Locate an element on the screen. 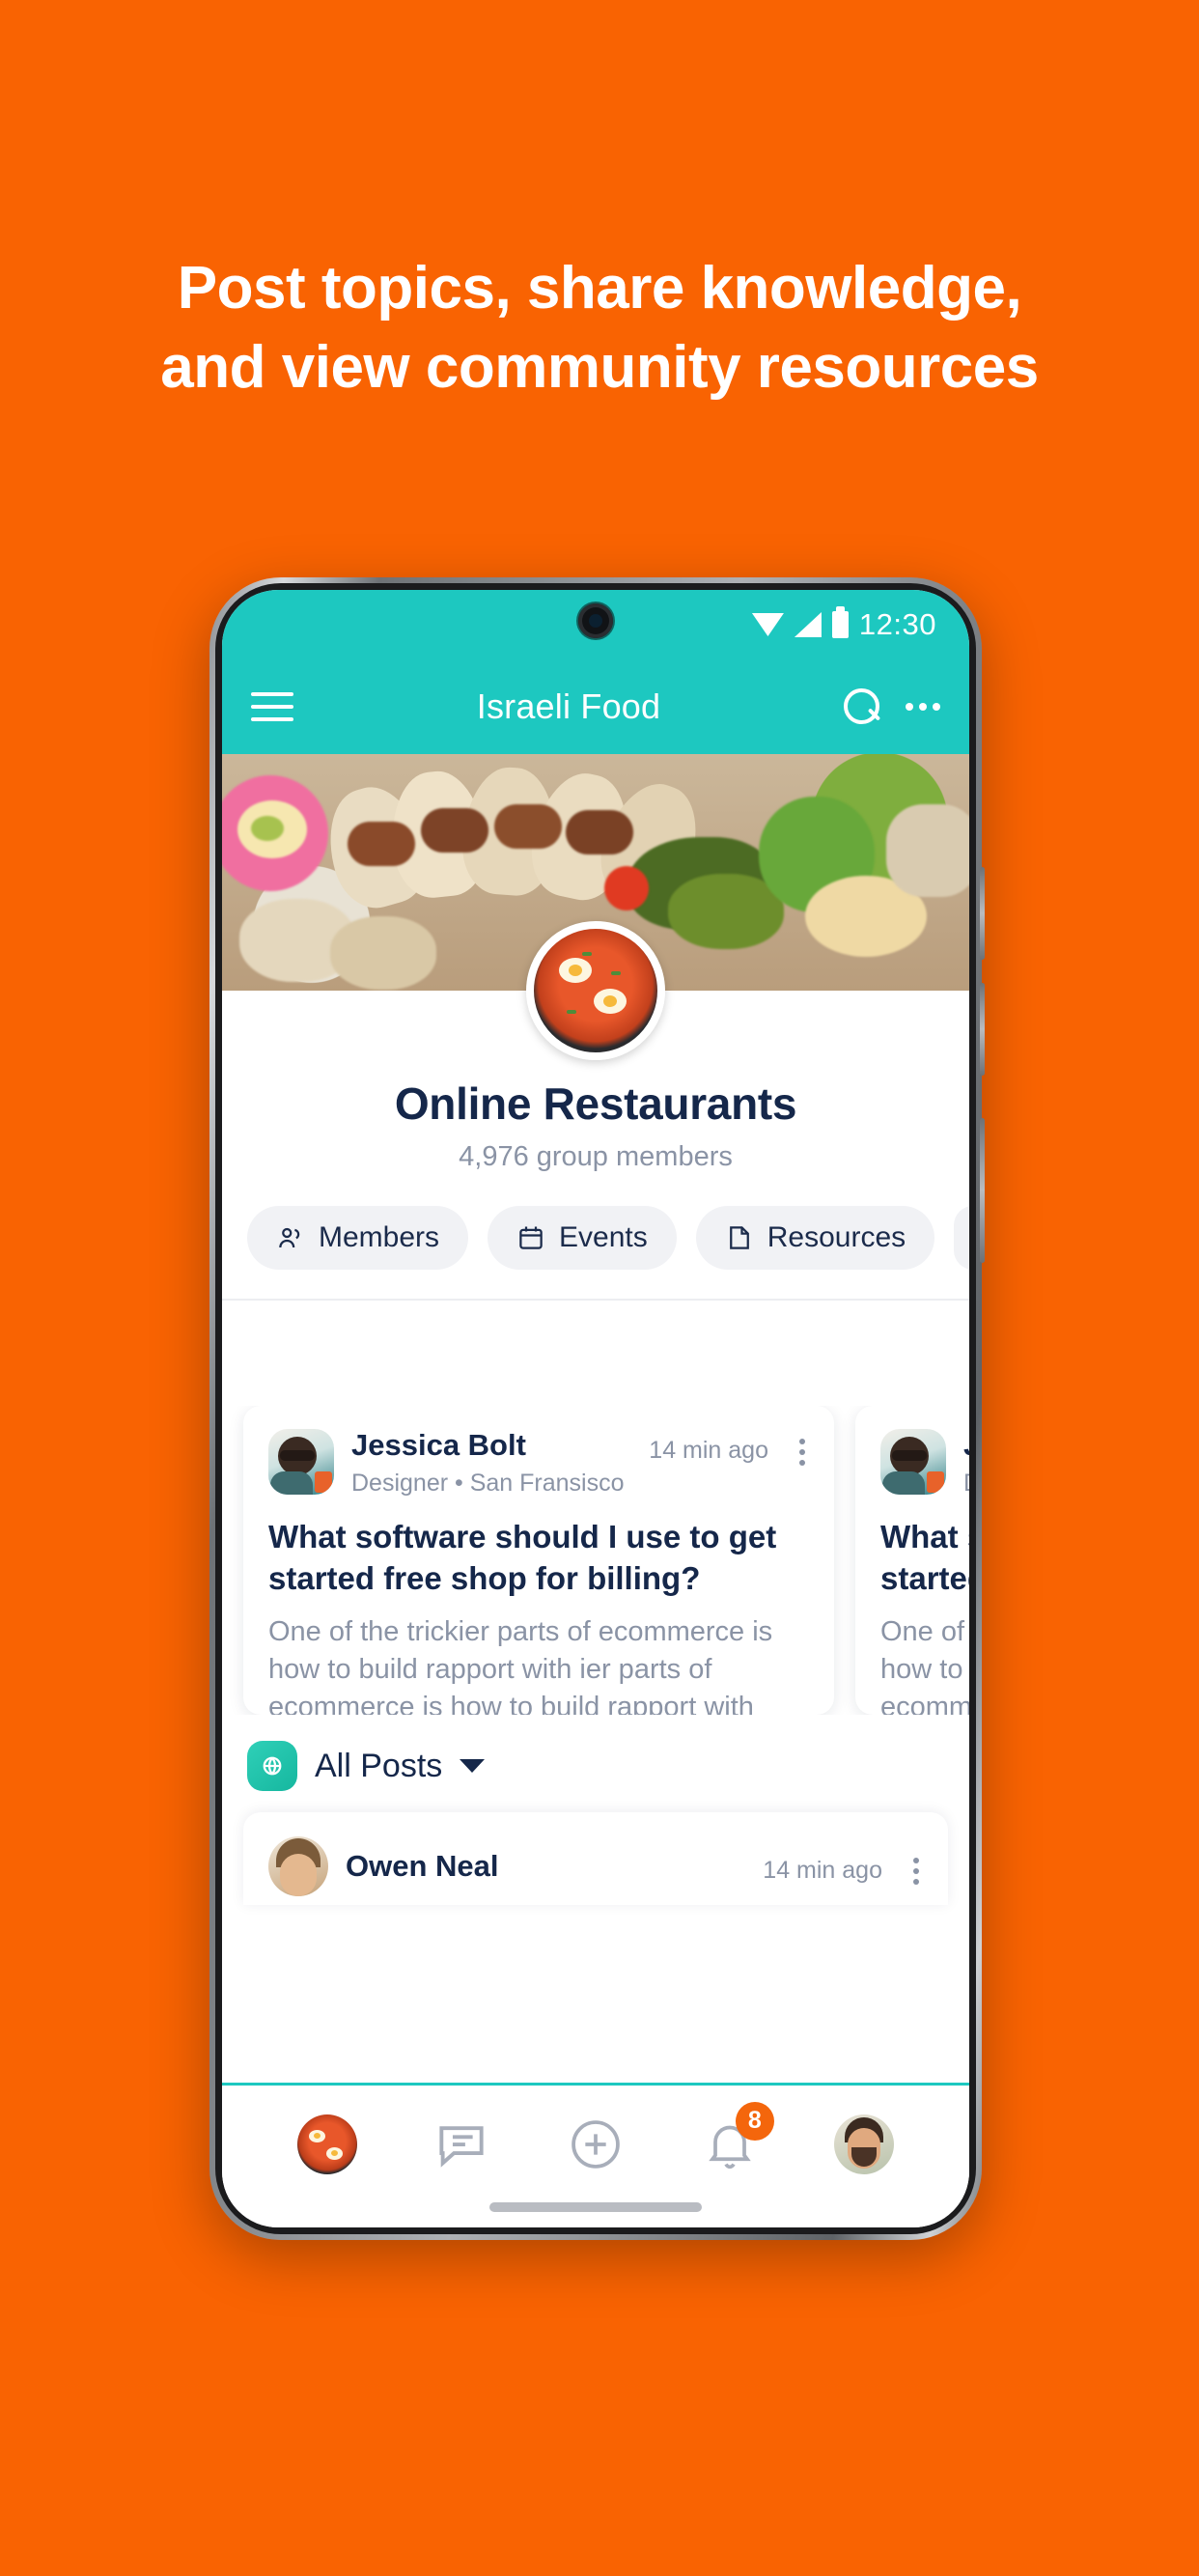  nav-profile is located at coordinates (864, 2144).